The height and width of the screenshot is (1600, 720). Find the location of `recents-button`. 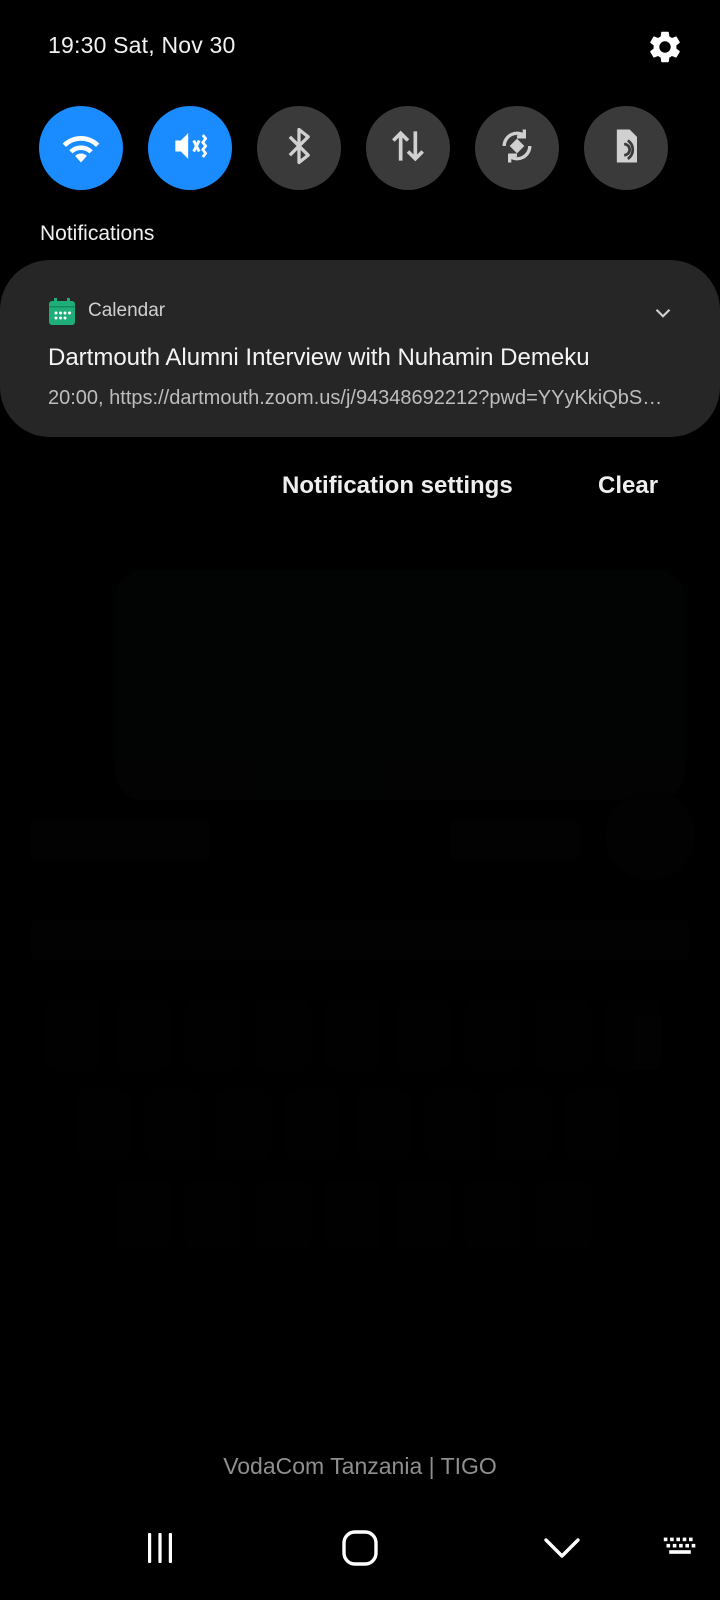

recents-button is located at coordinates (160, 1550).